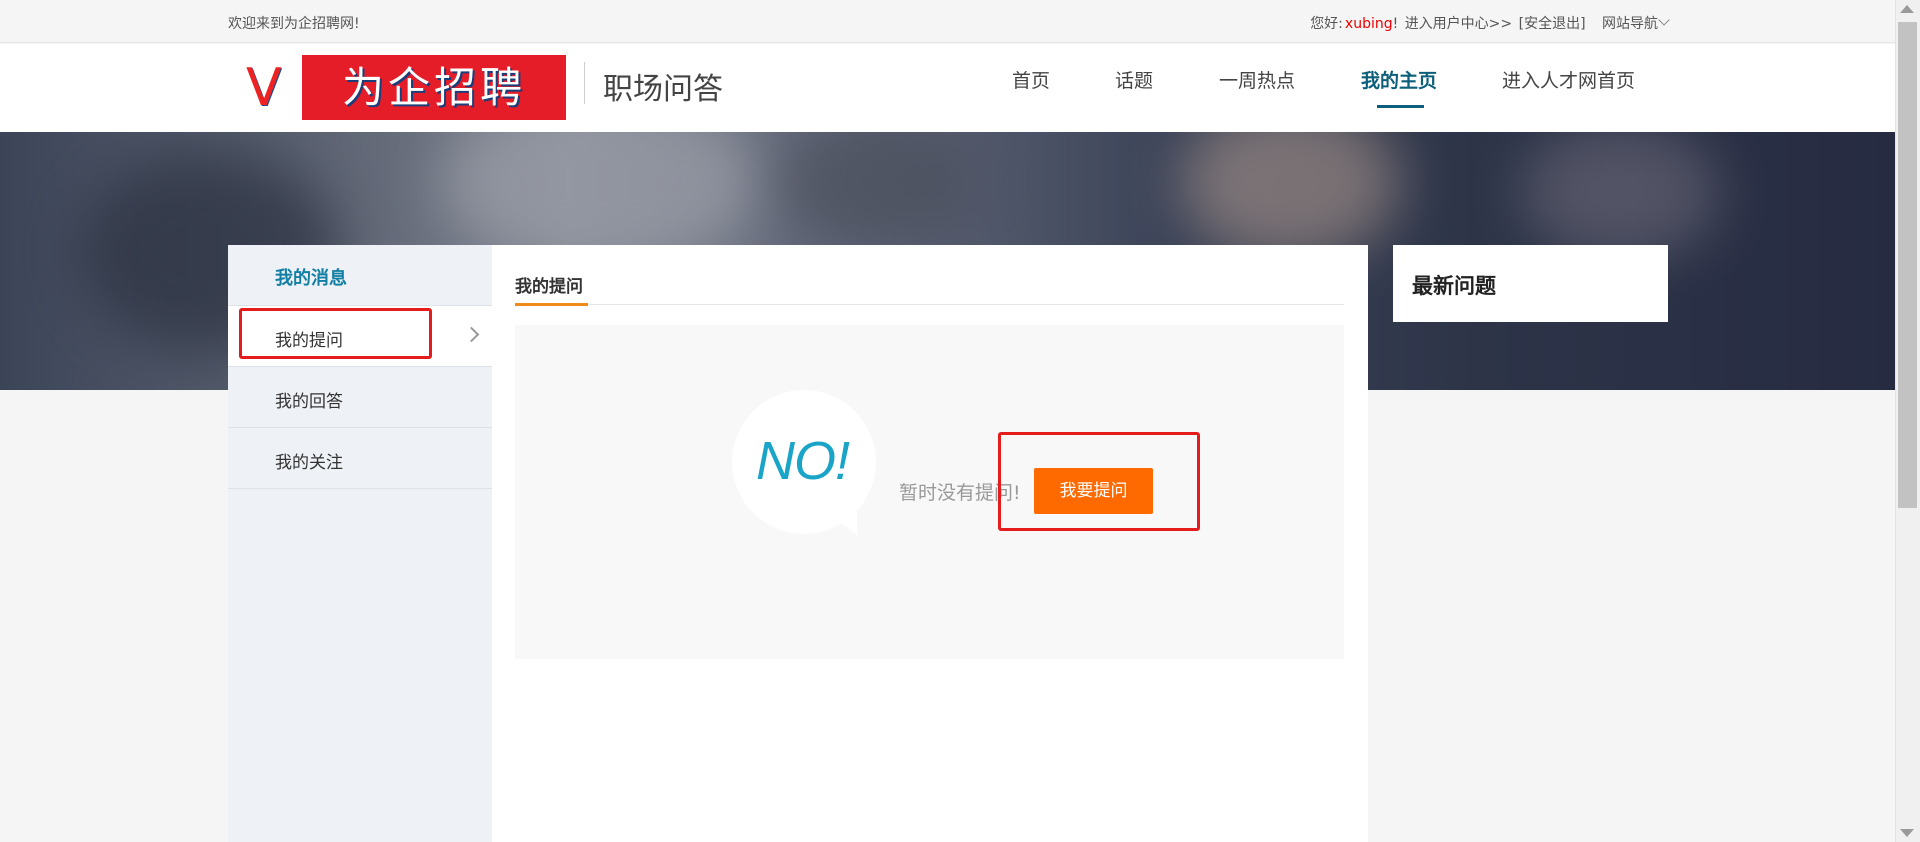 The width and height of the screenshot is (1920, 842). Describe the element at coordinates (1907, 833) in the screenshot. I see `scroll-down-icon` at that location.